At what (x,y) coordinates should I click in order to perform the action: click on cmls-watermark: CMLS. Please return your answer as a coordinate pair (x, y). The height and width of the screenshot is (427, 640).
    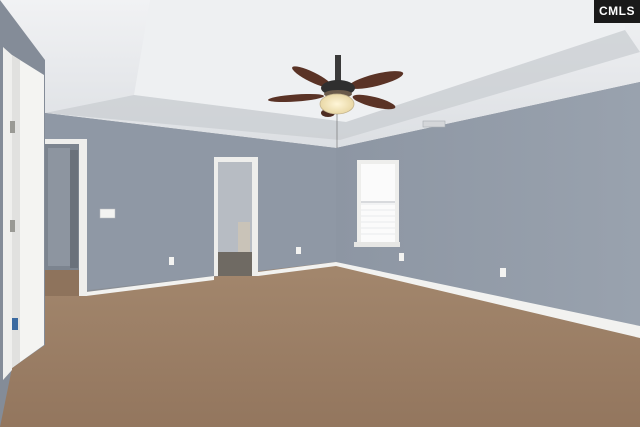
    Looking at the image, I should click on (617, 11).